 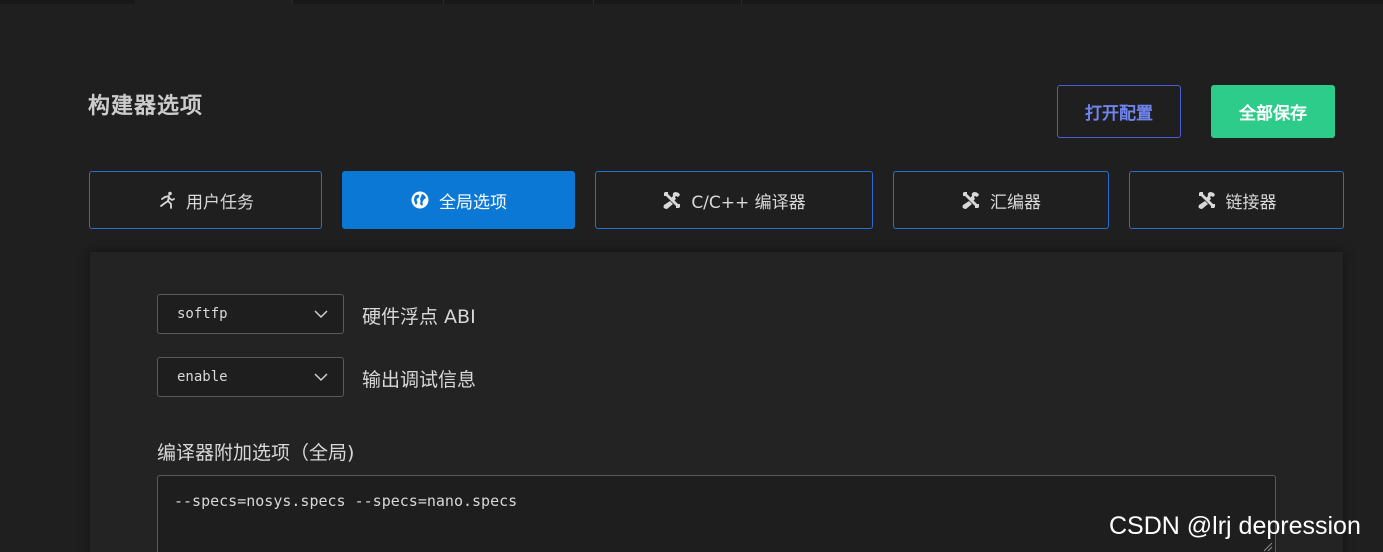 What do you see at coordinates (214, 2) in the screenshot?
I see `editor-tab-active` at bounding box center [214, 2].